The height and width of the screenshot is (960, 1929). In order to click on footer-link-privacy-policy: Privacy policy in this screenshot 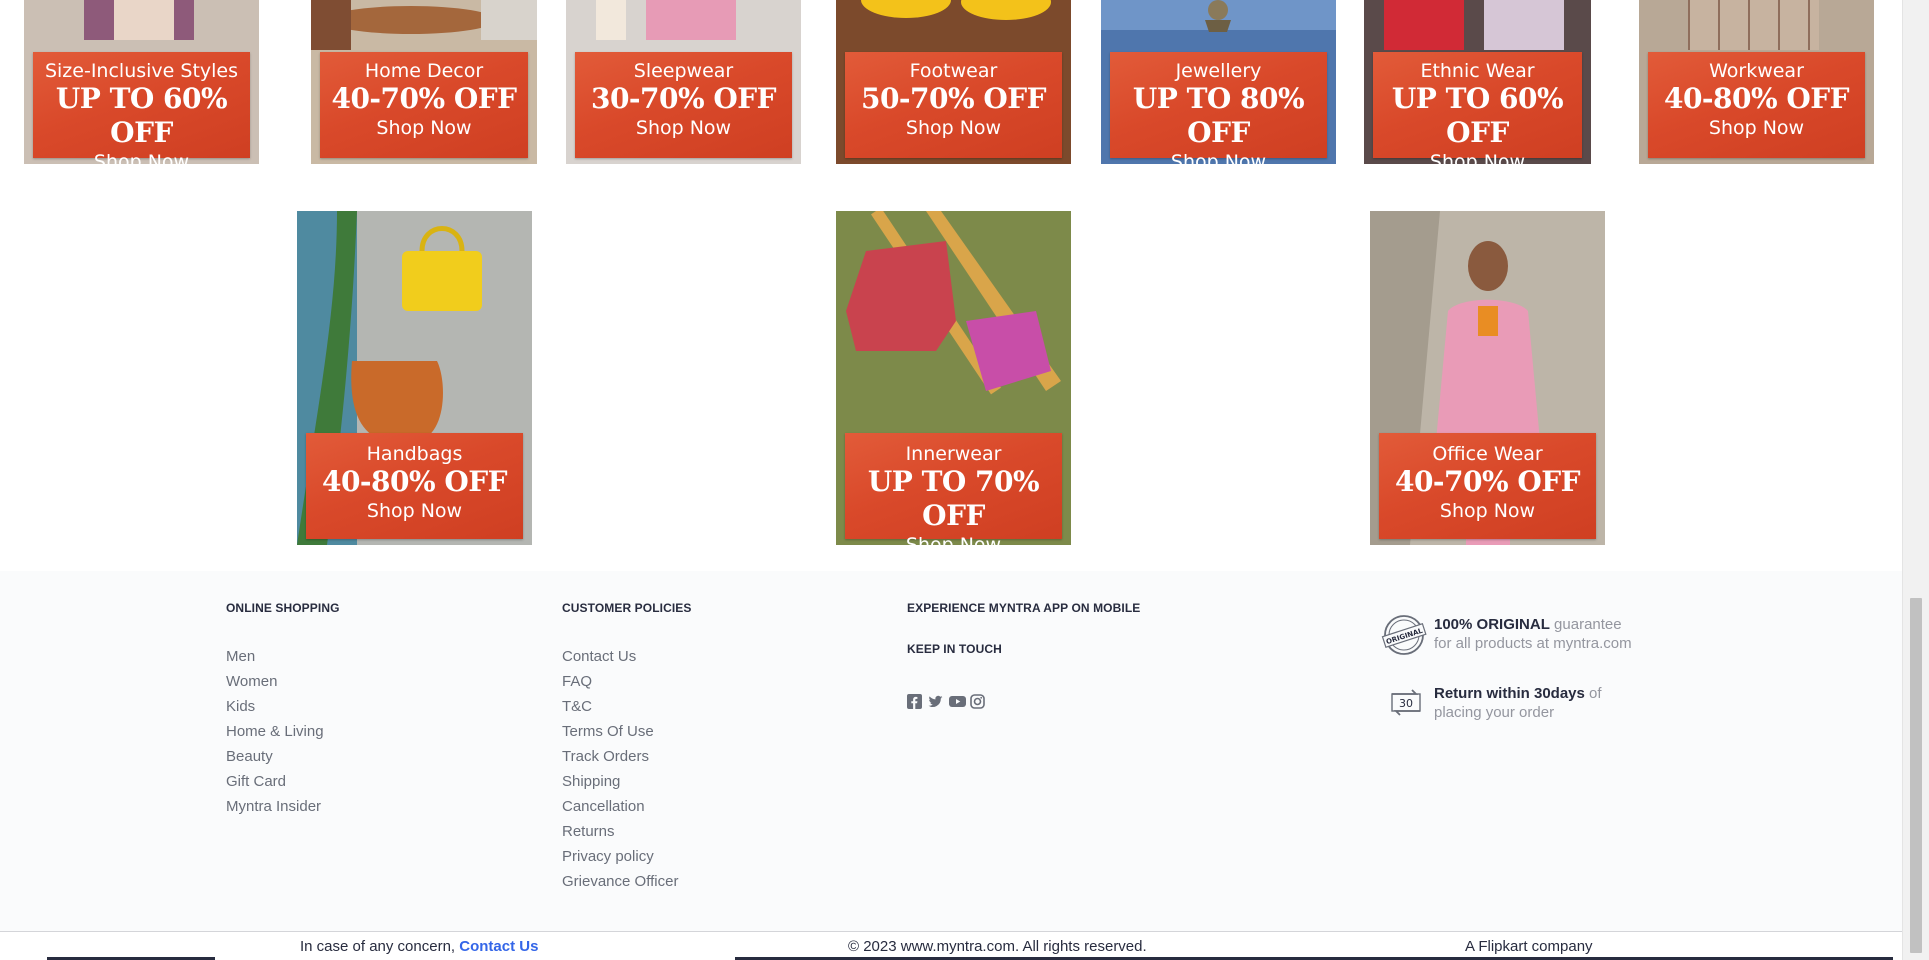, I will do `click(627, 856)`.